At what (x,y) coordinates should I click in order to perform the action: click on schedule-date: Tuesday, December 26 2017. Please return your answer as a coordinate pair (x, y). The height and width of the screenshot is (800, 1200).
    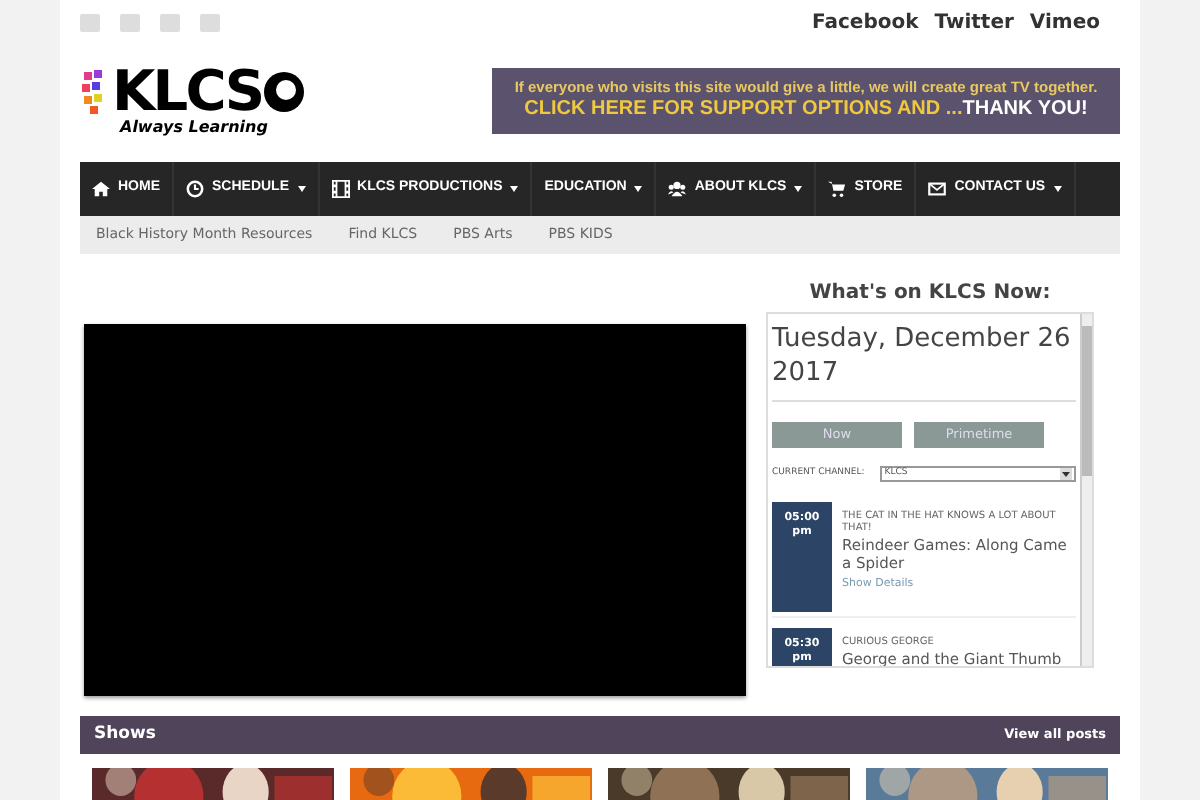
    Looking at the image, I should click on (924, 362).